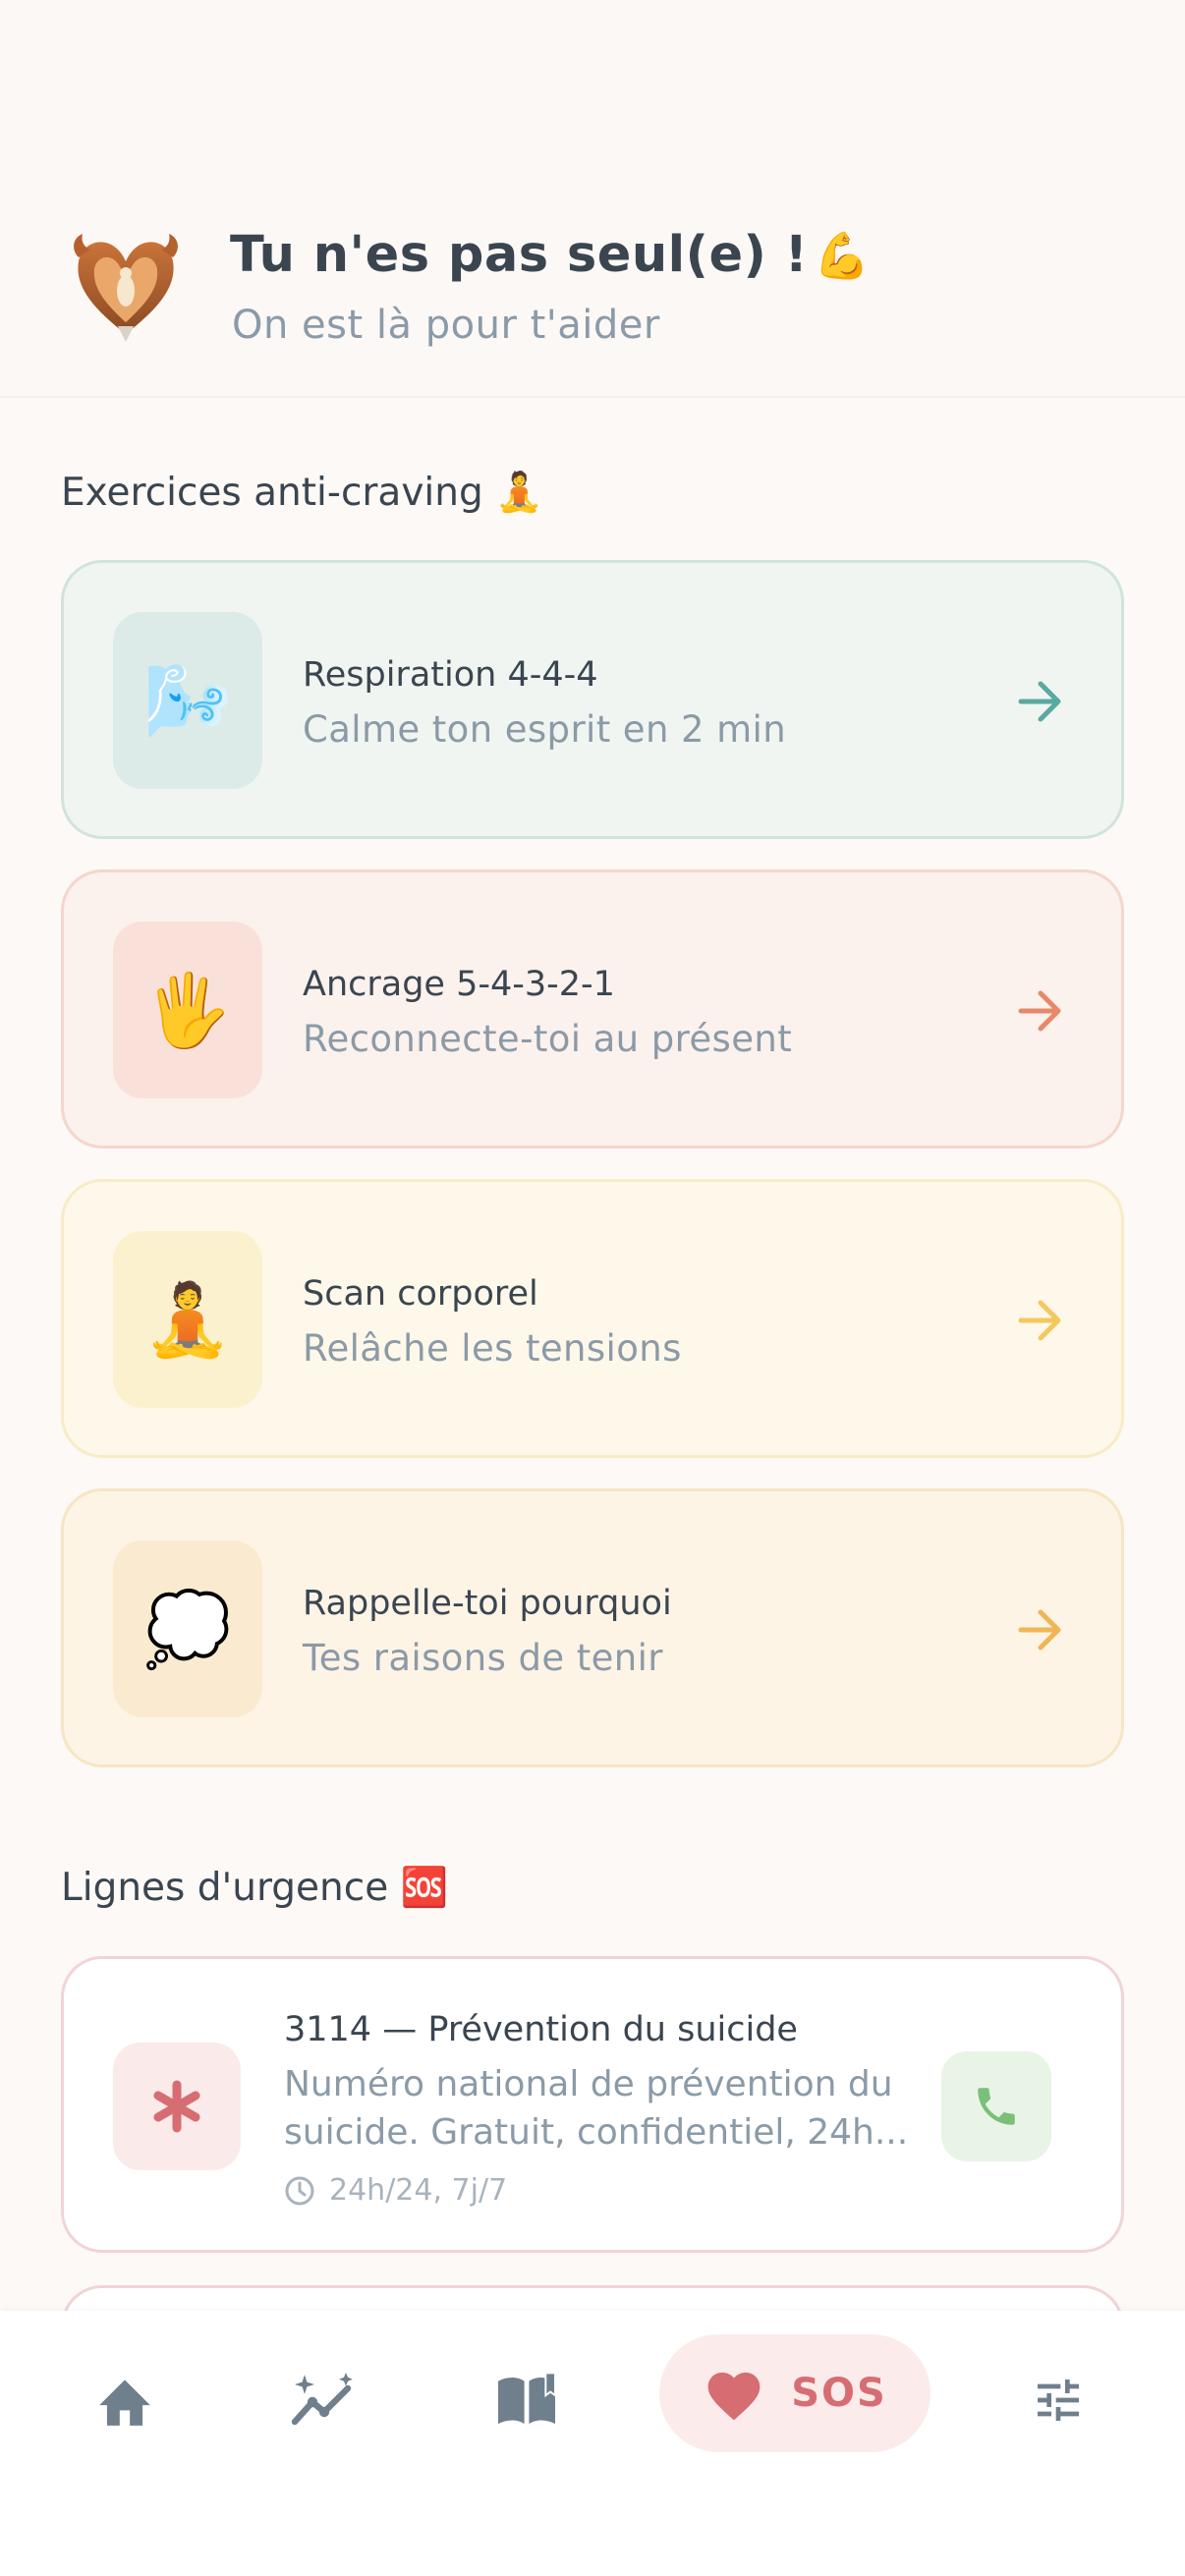  I want to click on emergency-line-title: 3114 — Prévention du suicide, so click(541, 2029).